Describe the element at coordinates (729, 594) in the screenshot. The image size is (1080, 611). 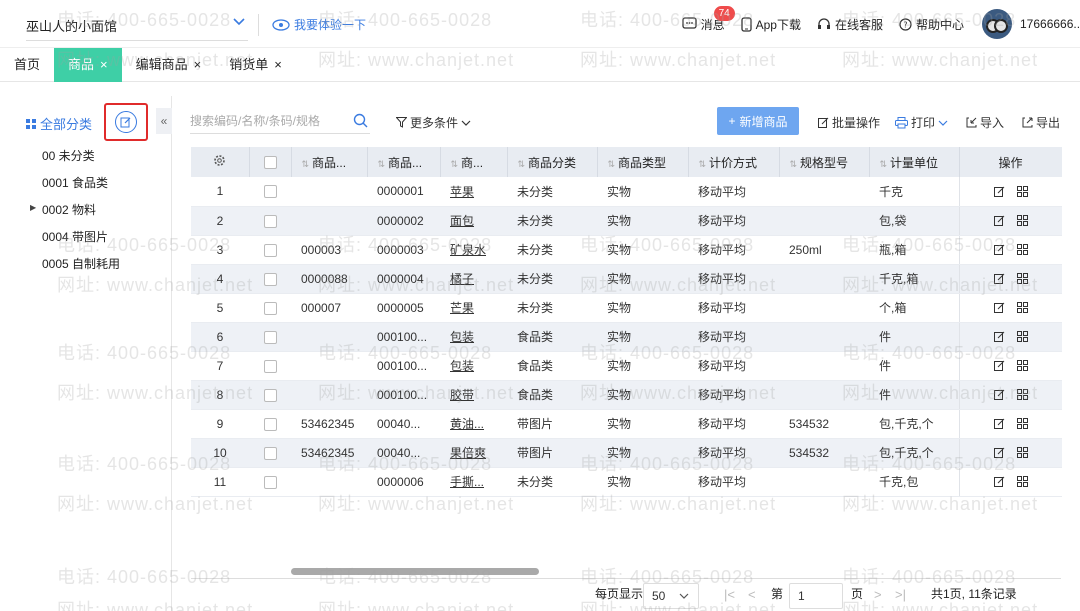
I see `first-page-icon: |<` at that location.